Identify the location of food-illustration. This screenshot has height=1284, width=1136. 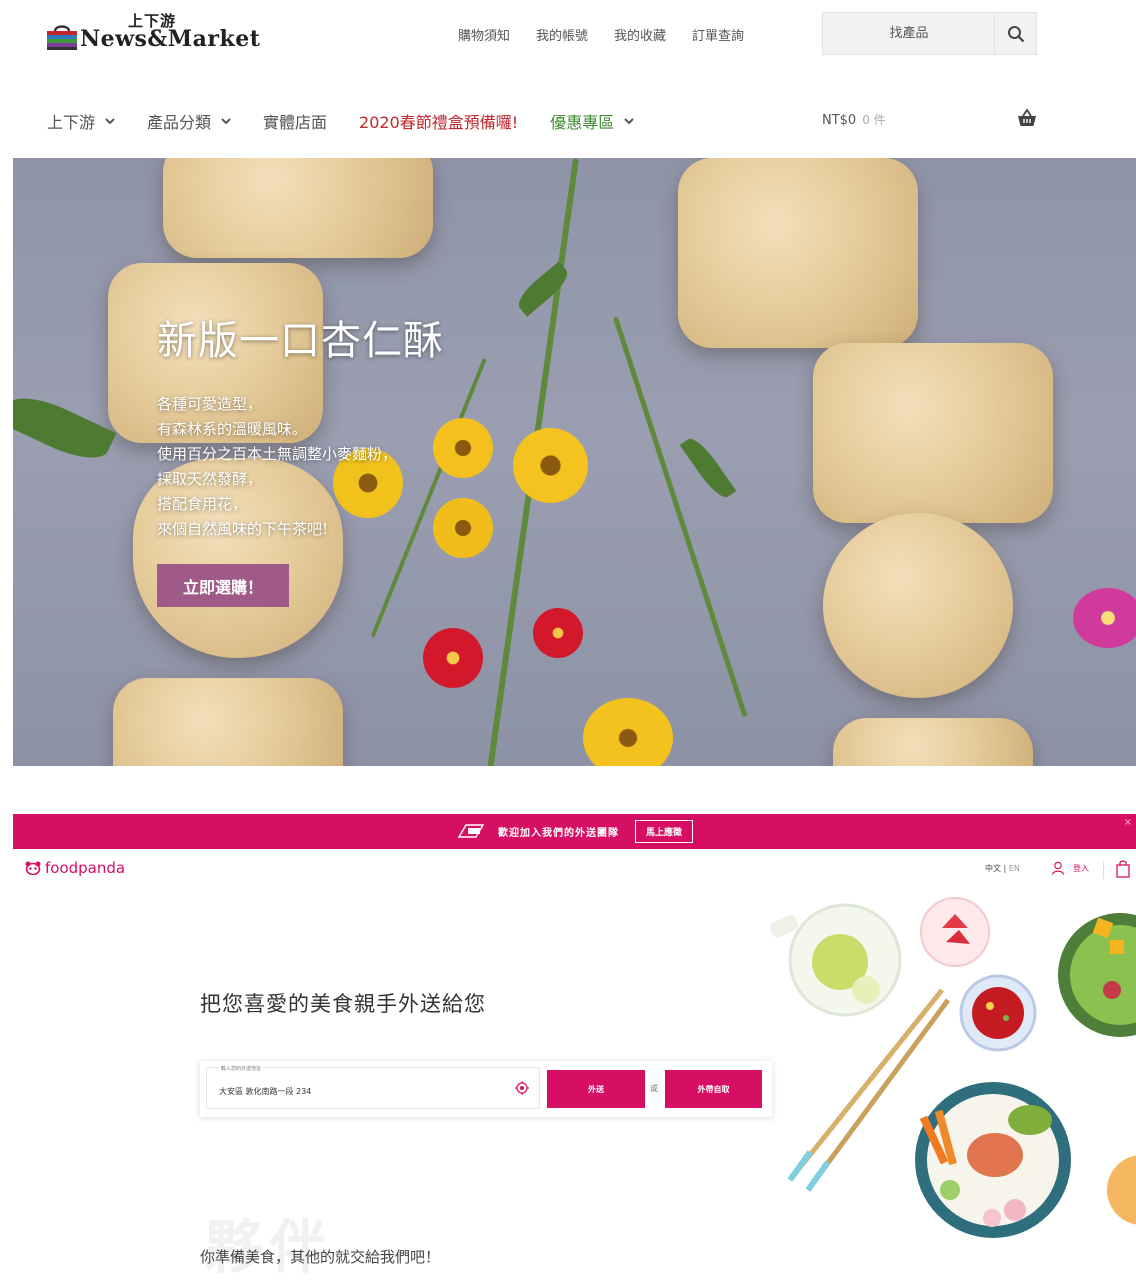
(953, 1067).